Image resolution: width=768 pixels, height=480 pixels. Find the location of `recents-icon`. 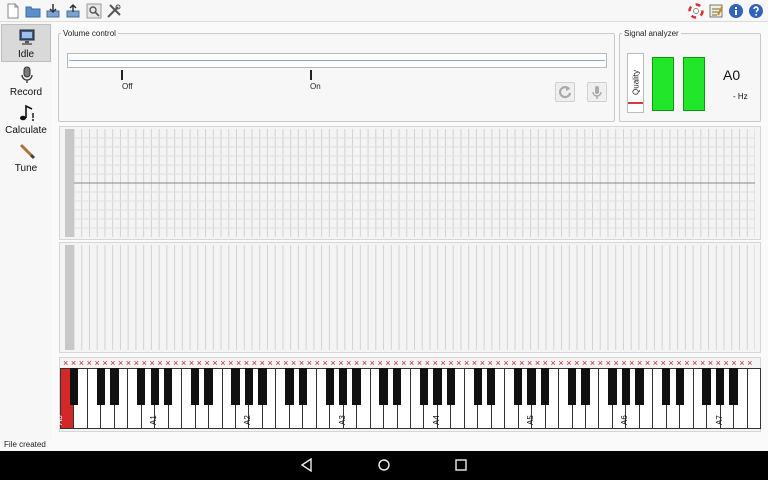

recents-icon is located at coordinates (461, 465).